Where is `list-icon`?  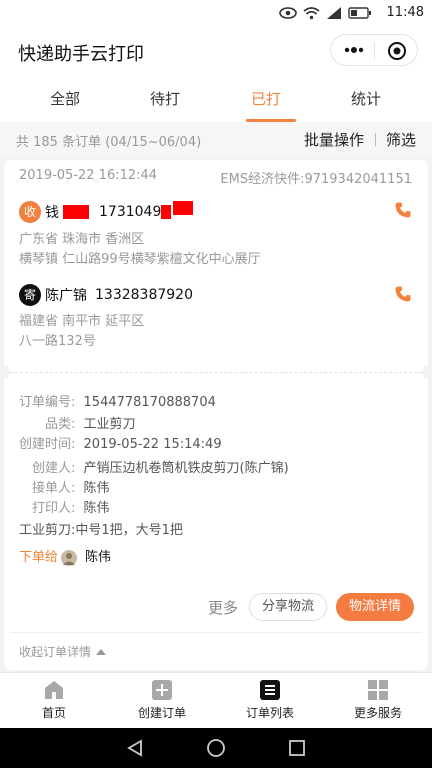
list-icon is located at coordinates (270, 690).